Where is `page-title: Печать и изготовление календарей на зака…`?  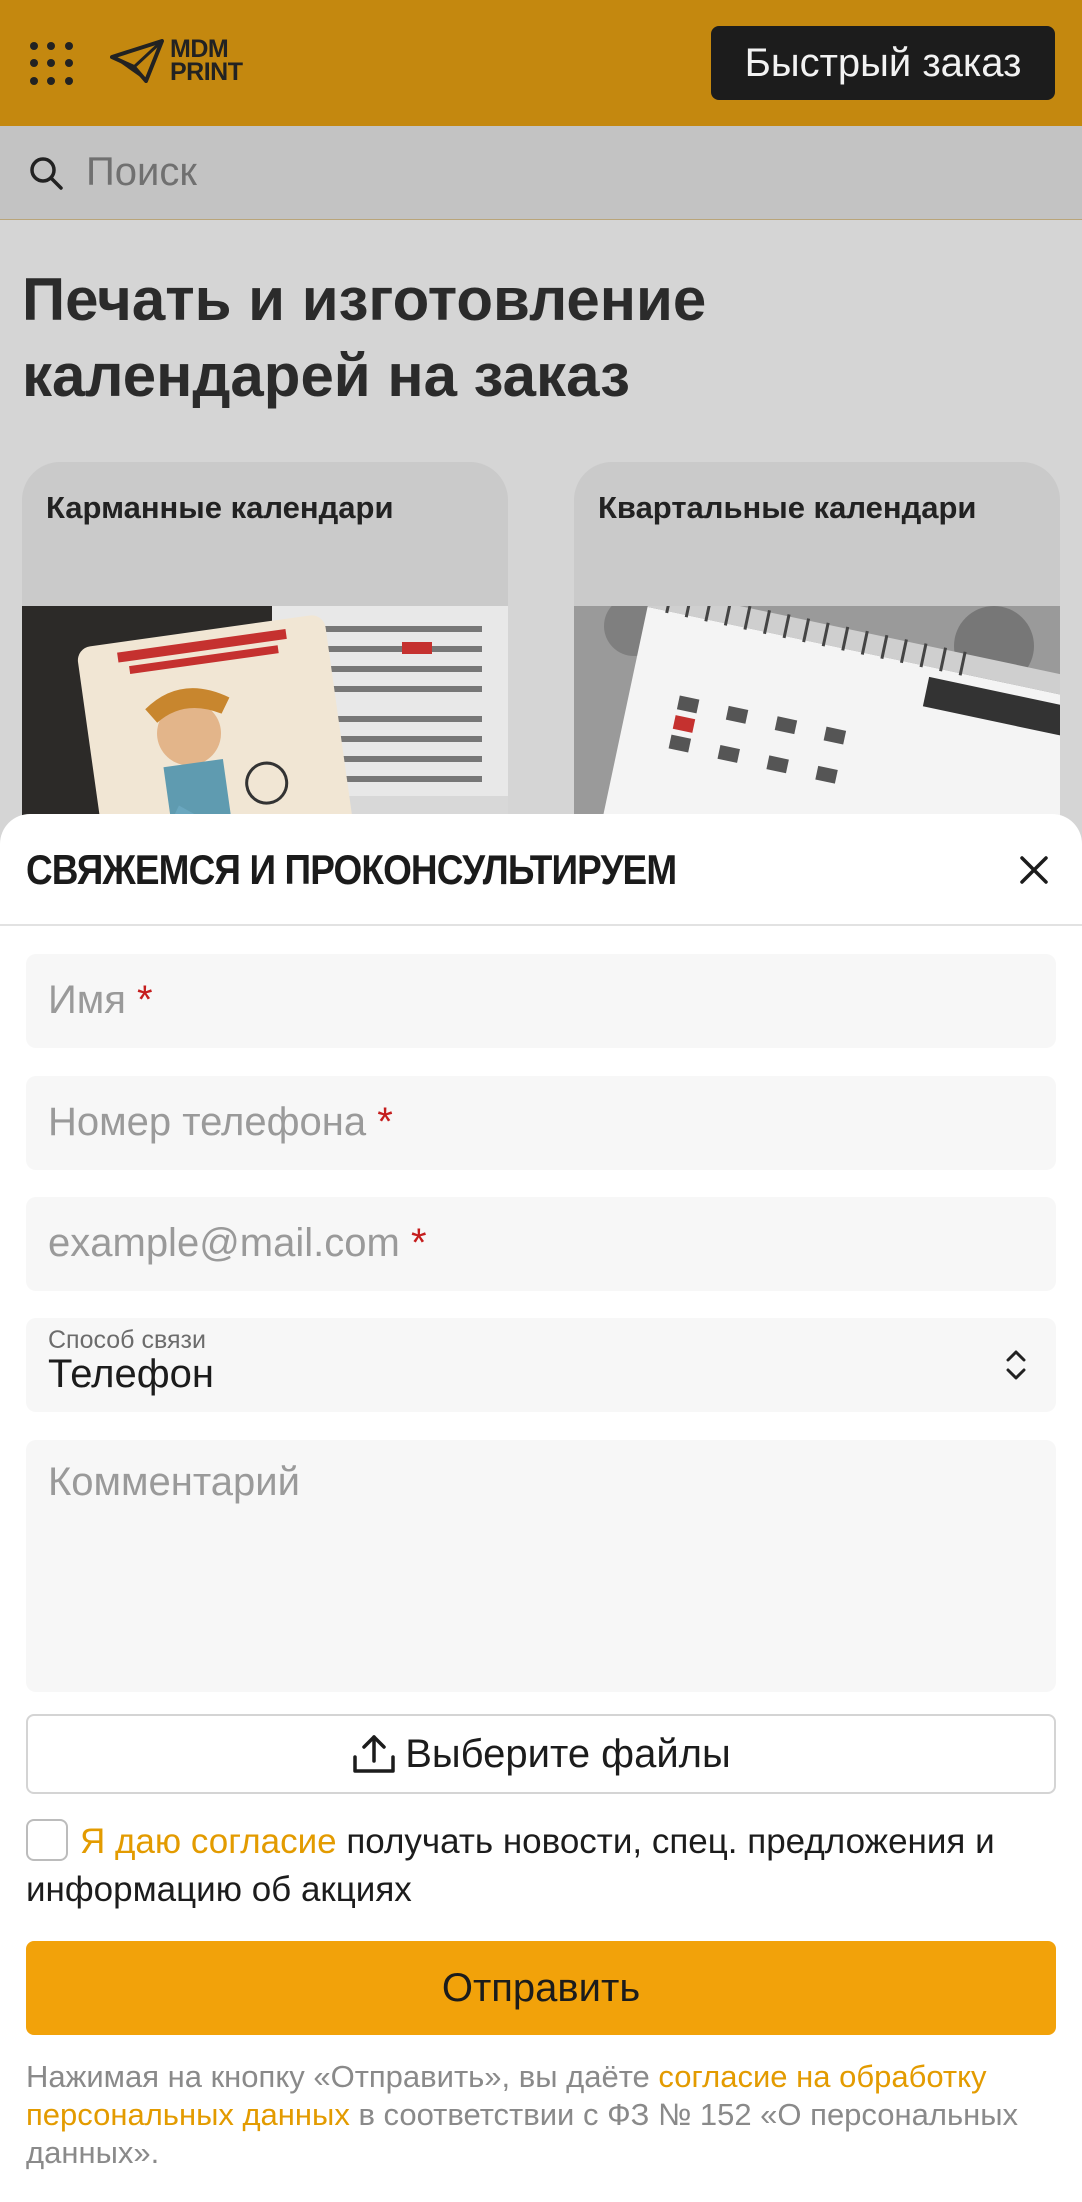 page-title: Печать и изготовление календарей на зака… is located at coordinates (364, 337).